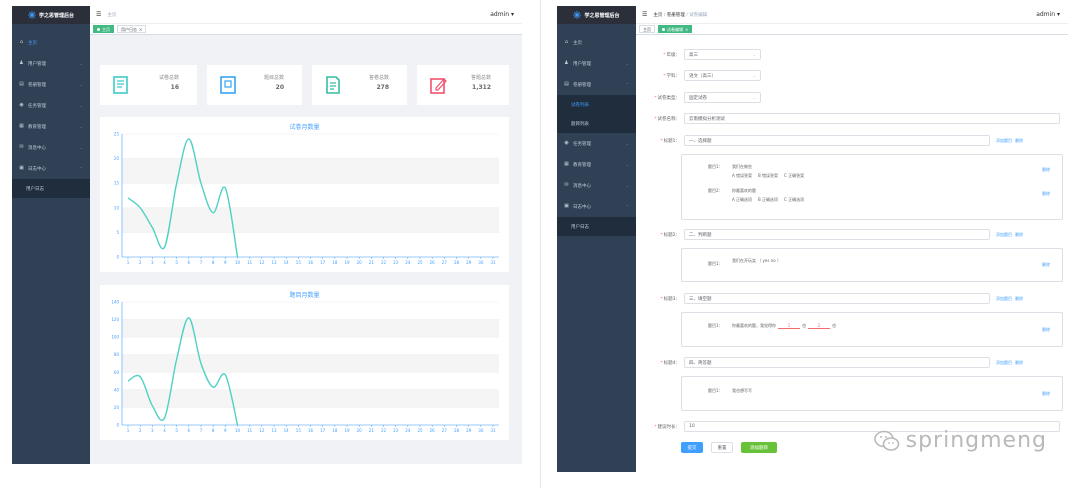  What do you see at coordinates (35, 189) in the screenshot?
I see `sidebar-item-label: 用户日志` at bounding box center [35, 189].